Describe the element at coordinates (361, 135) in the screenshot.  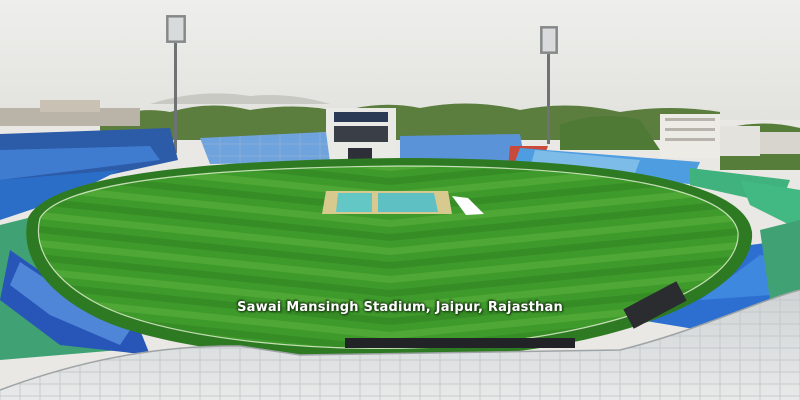
I see `pavilion-building` at that location.